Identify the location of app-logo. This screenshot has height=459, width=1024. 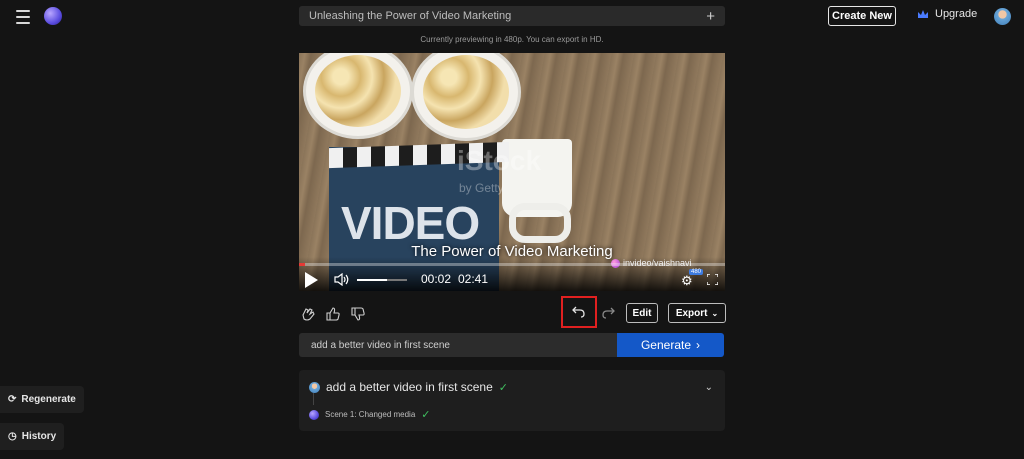
(53, 16).